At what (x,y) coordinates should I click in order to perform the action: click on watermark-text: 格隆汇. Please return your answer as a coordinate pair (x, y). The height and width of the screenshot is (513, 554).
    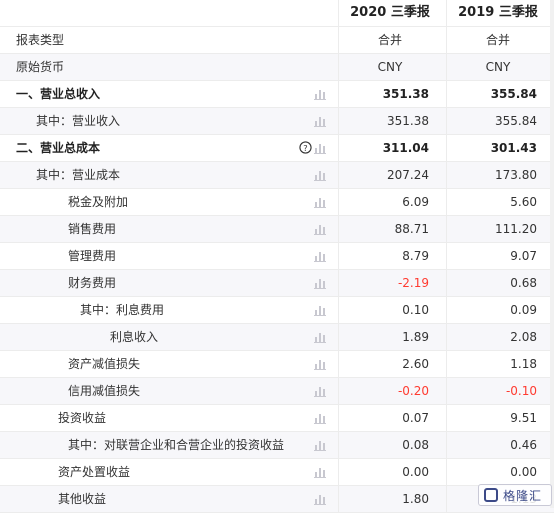
    Looking at the image, I should click on (522, 495).